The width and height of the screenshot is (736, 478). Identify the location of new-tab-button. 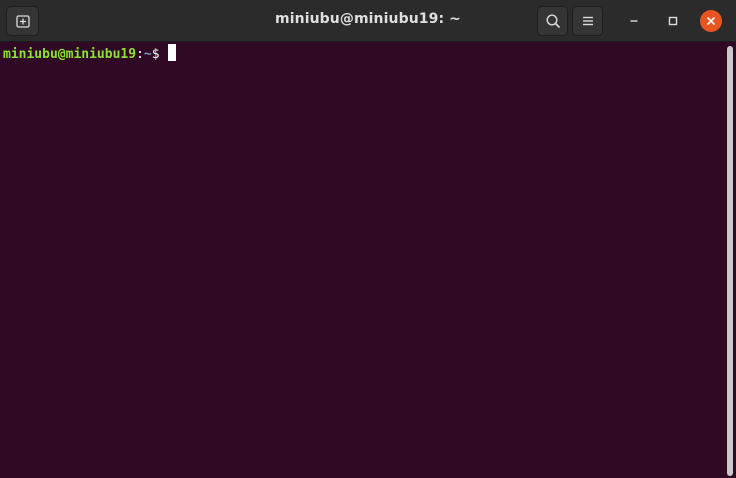
(22, 21).